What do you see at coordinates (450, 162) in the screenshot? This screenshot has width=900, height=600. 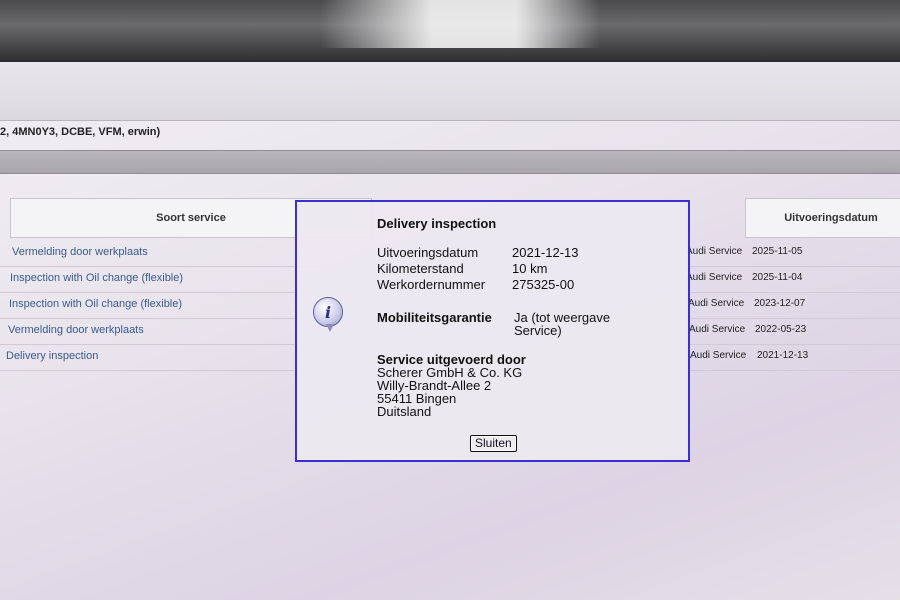 I see `toolbar-band` at bounding box center [450, 162].